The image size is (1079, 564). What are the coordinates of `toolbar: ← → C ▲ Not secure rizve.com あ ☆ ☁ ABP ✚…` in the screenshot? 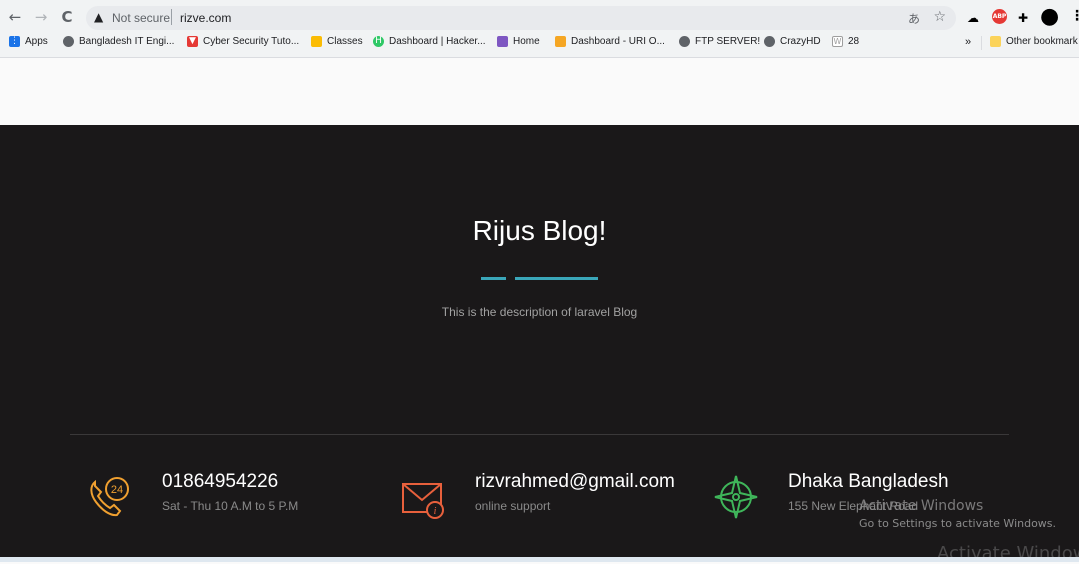 It's located at (539, 17).